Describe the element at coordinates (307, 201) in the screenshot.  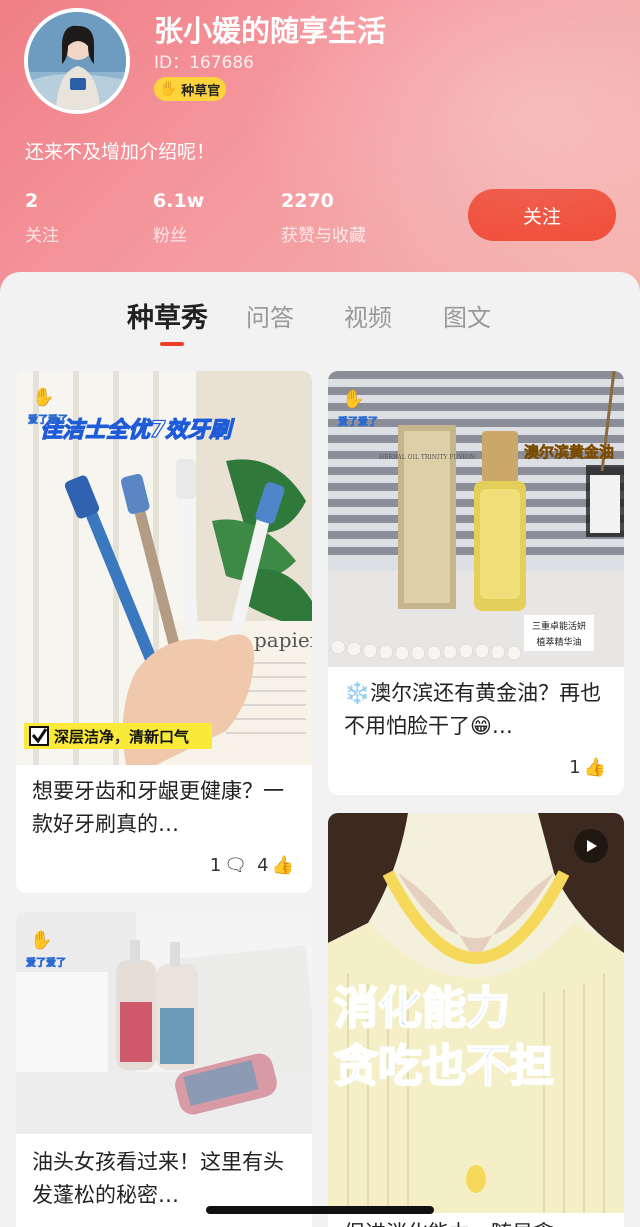
I see `stat-value: 2270` at that location.